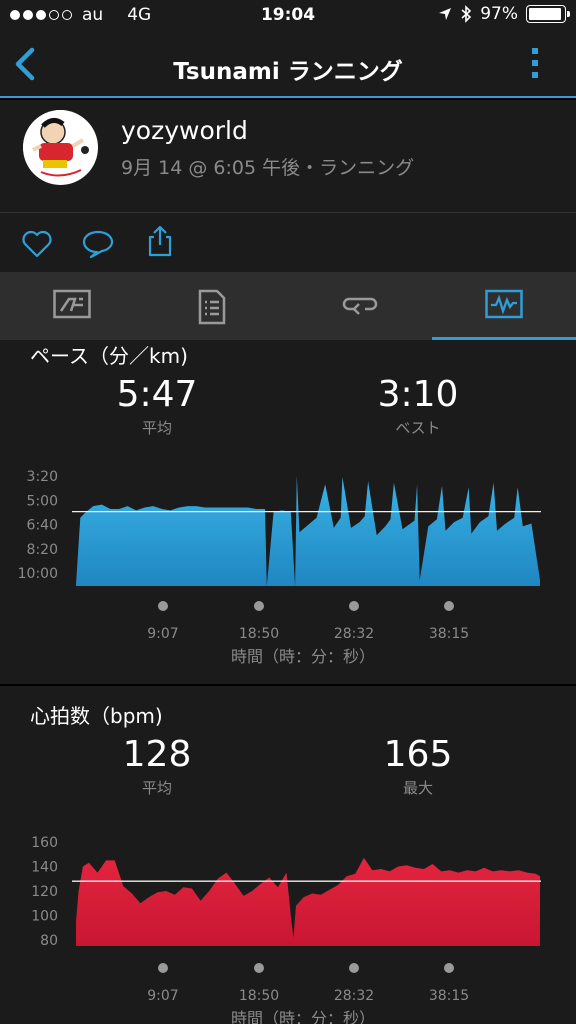  I want to click on tab-overview, so click(72, 306).